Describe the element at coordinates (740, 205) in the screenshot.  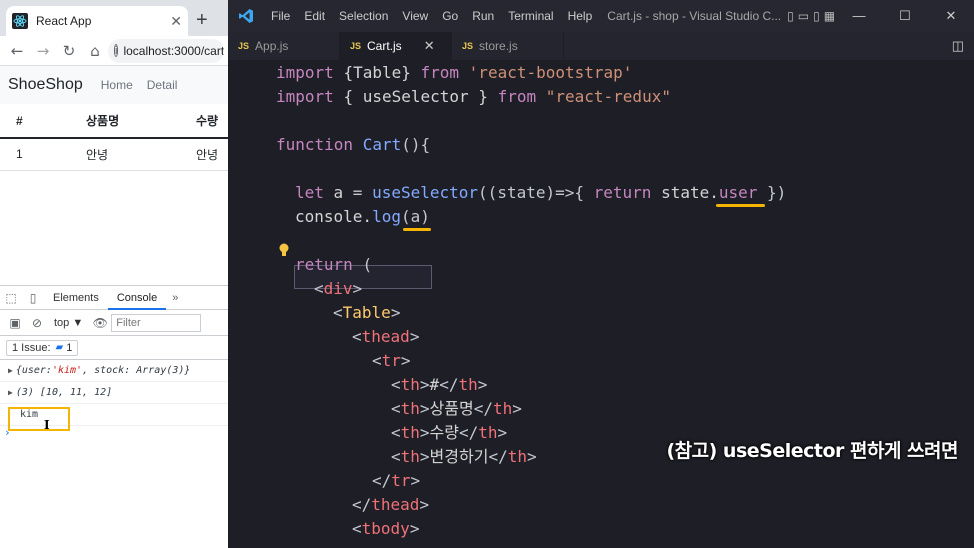
I see `user-underline` at that location.